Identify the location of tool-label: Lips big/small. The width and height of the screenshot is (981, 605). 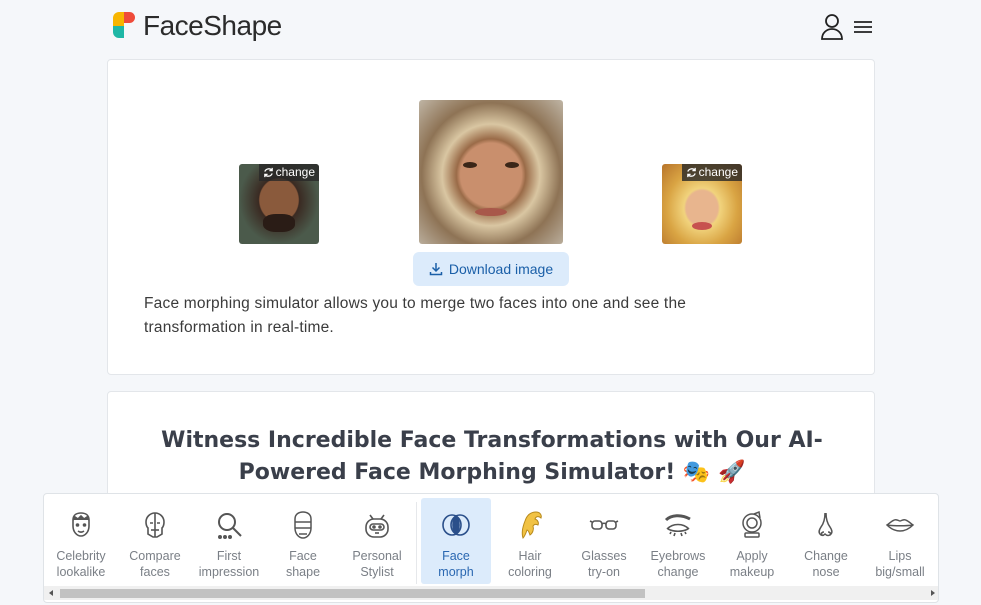
(900, 564).